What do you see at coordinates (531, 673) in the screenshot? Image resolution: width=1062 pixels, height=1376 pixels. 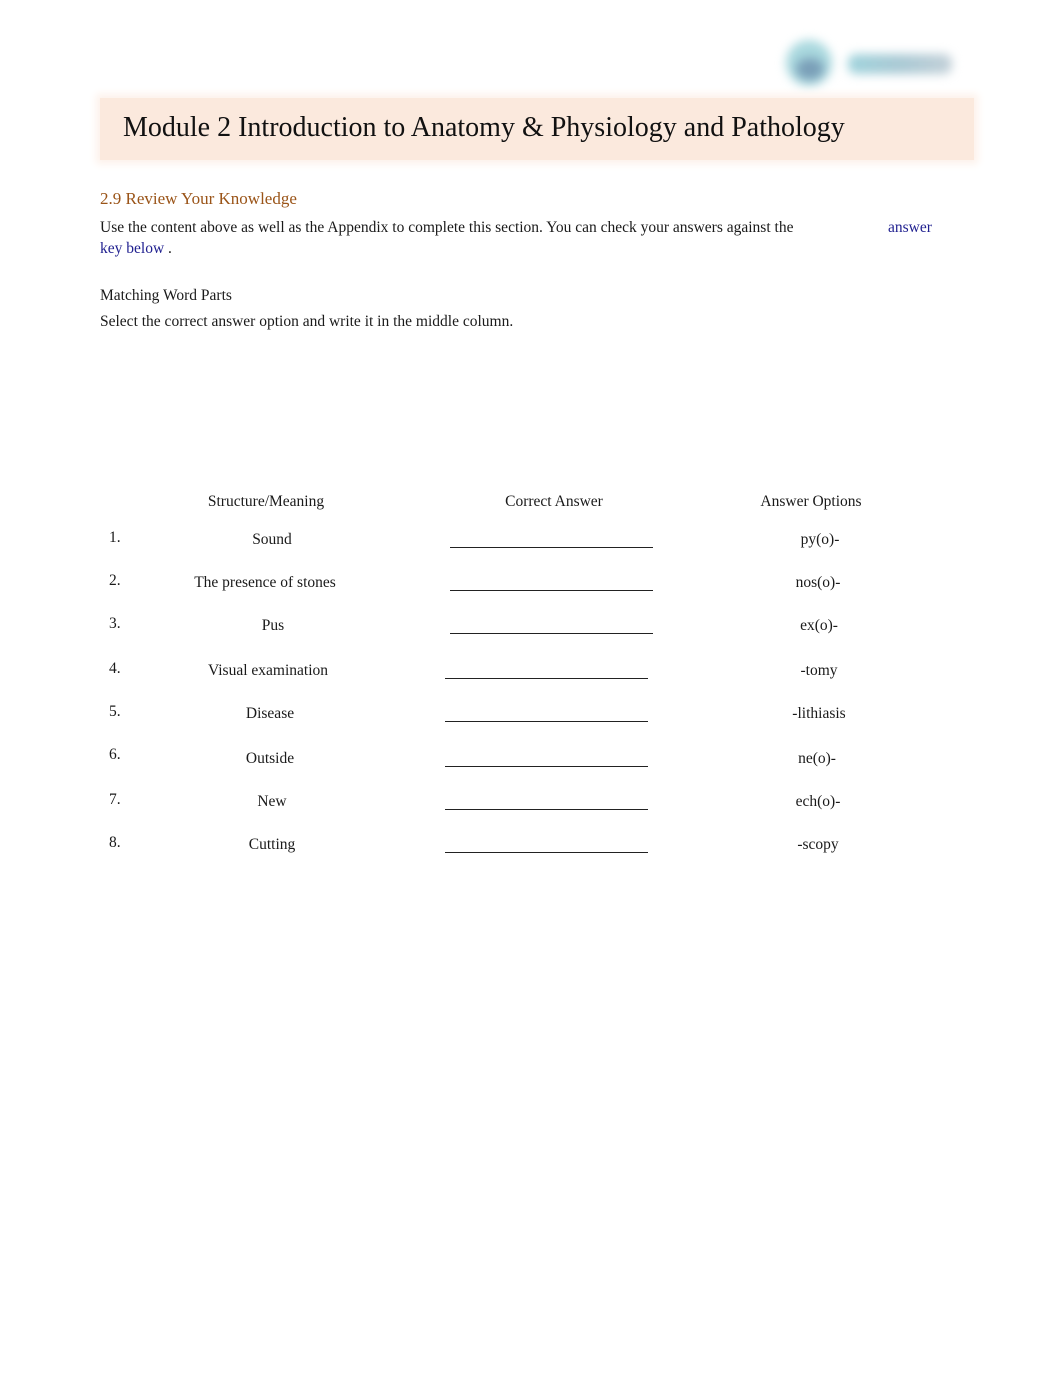 I see `table-row: 4. Visual examination -tomy` at bounding box center [531, 673].